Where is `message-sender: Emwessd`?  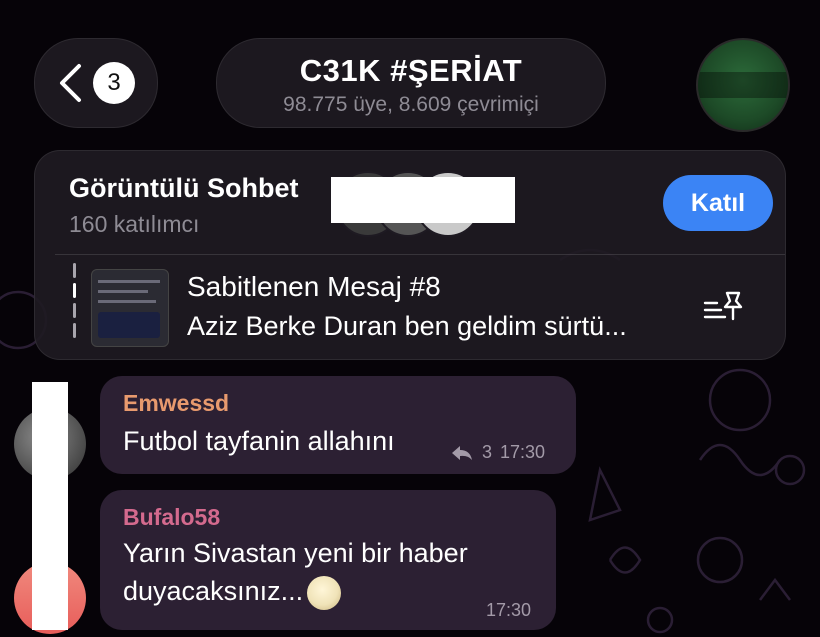
message-sender: Emwessd is located at coordinates (176, 403).